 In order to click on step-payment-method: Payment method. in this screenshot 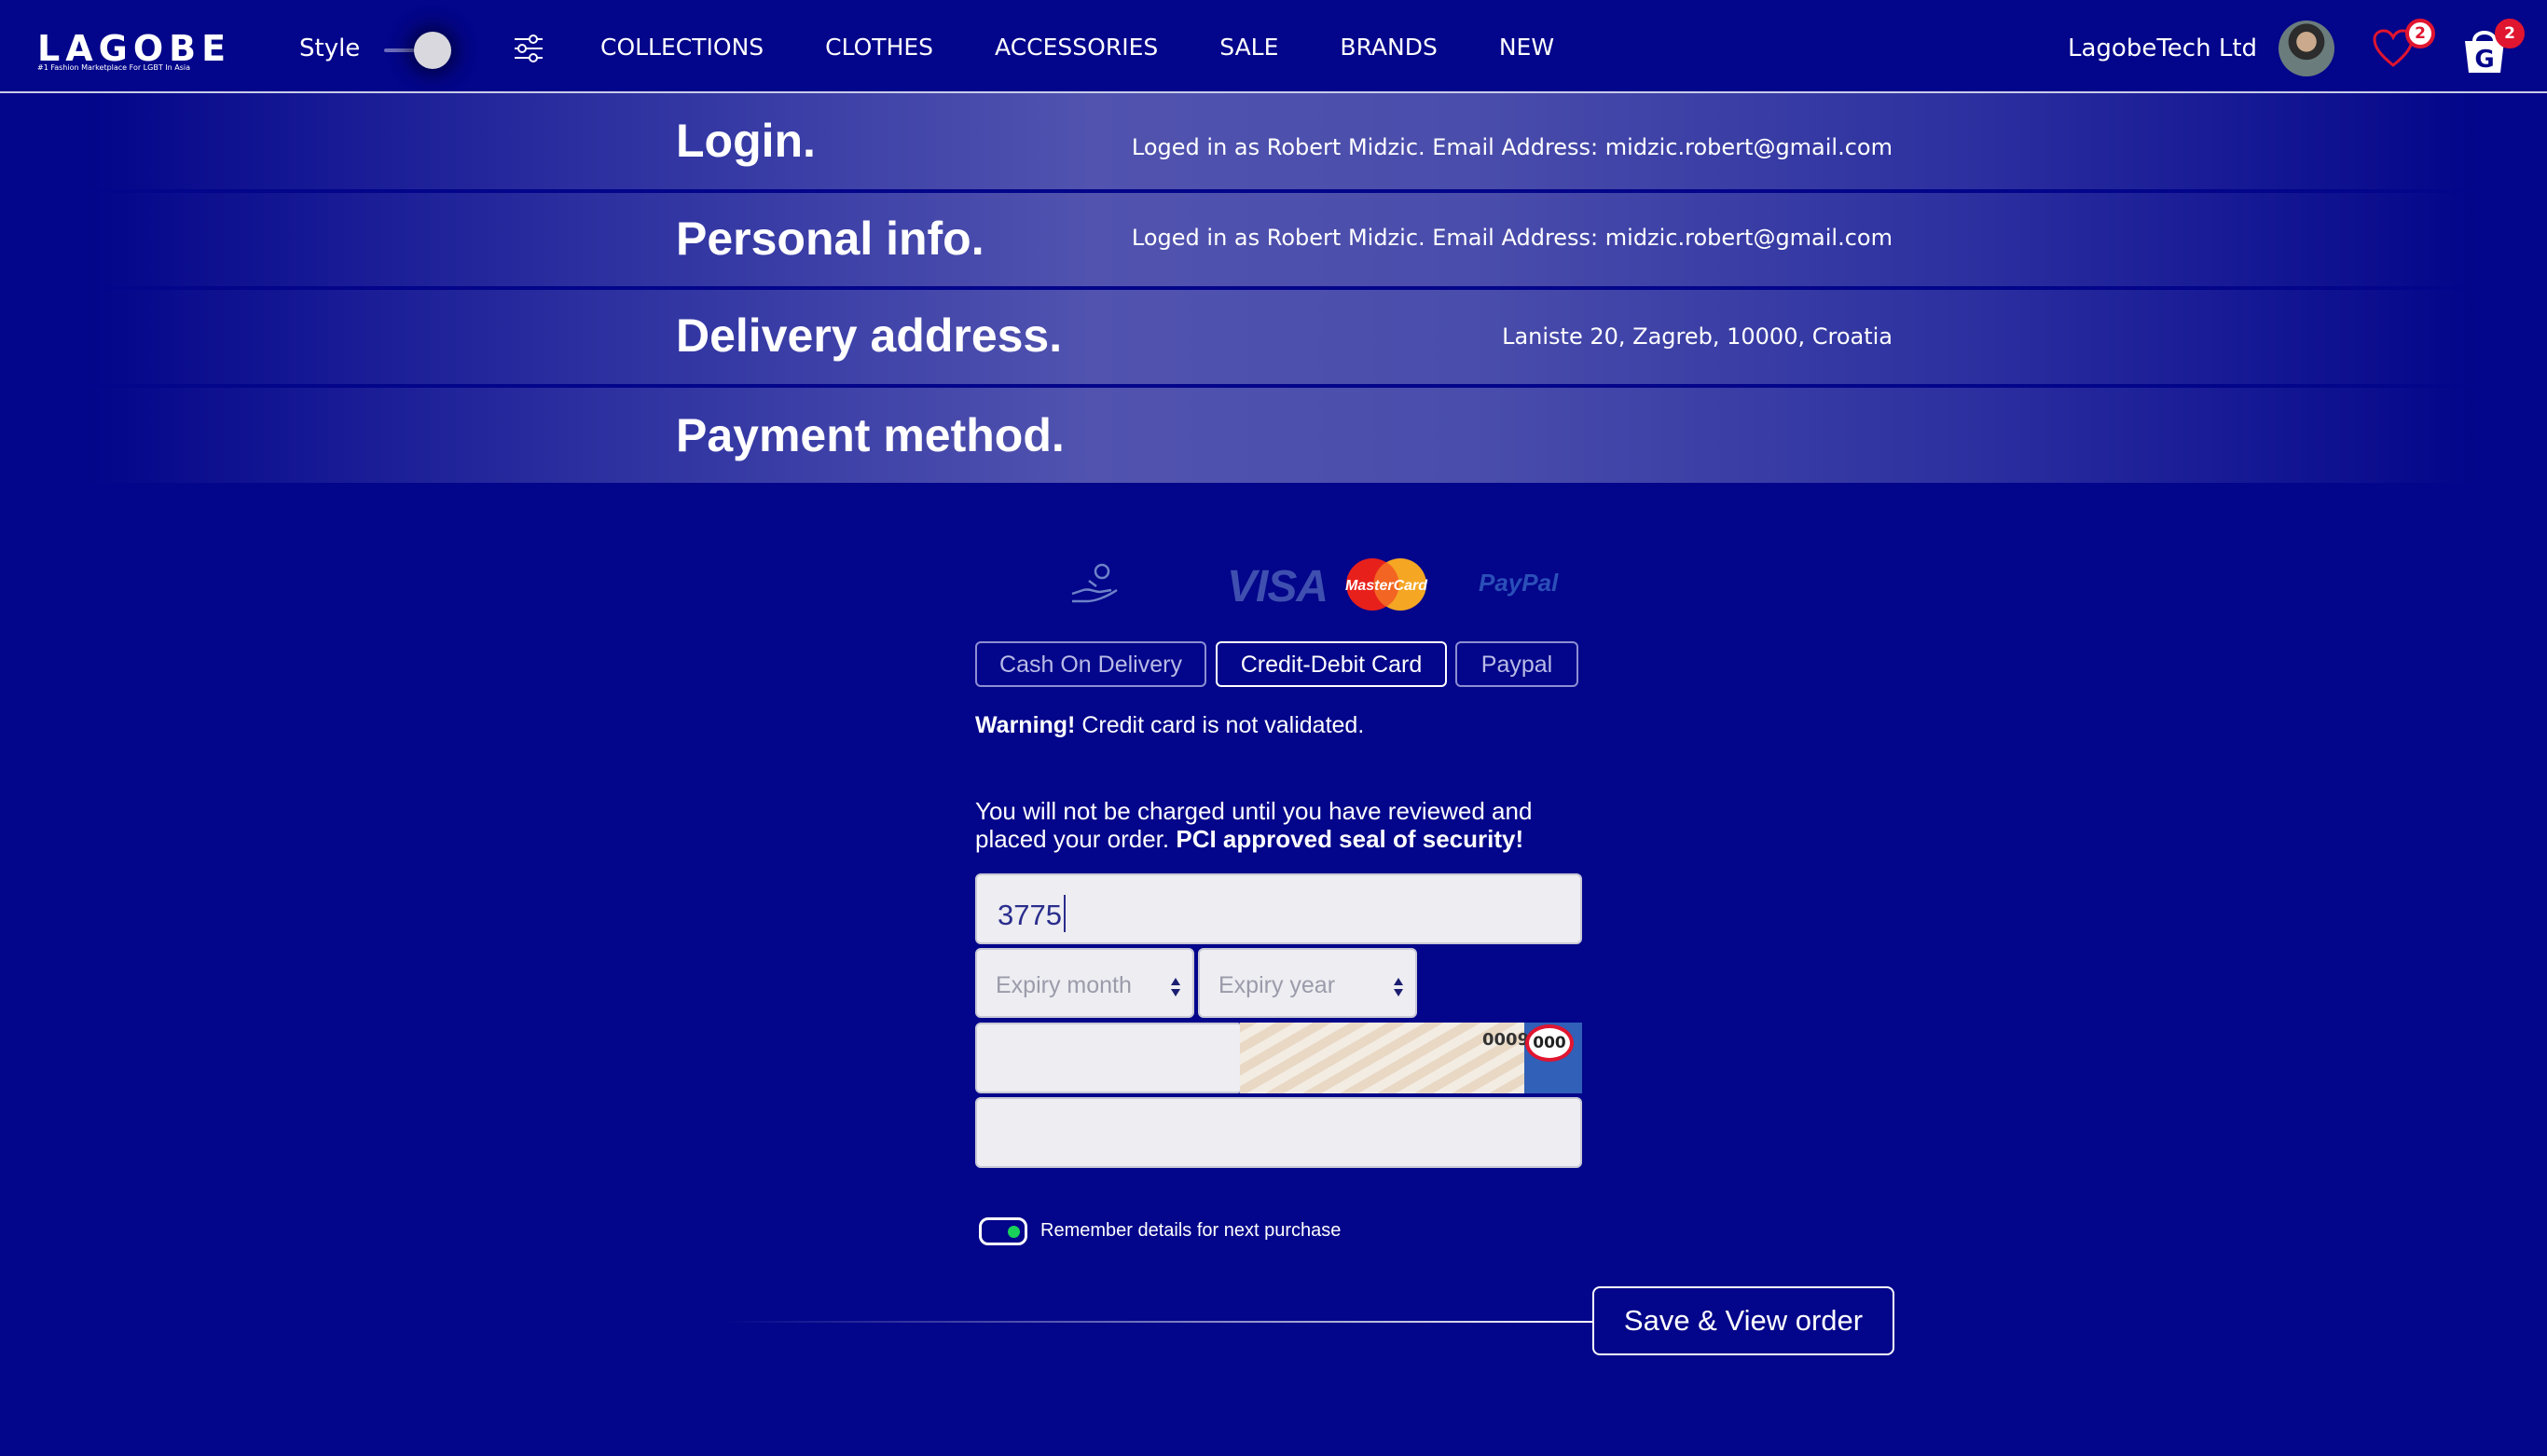, I will do `click(1282, 435)`.